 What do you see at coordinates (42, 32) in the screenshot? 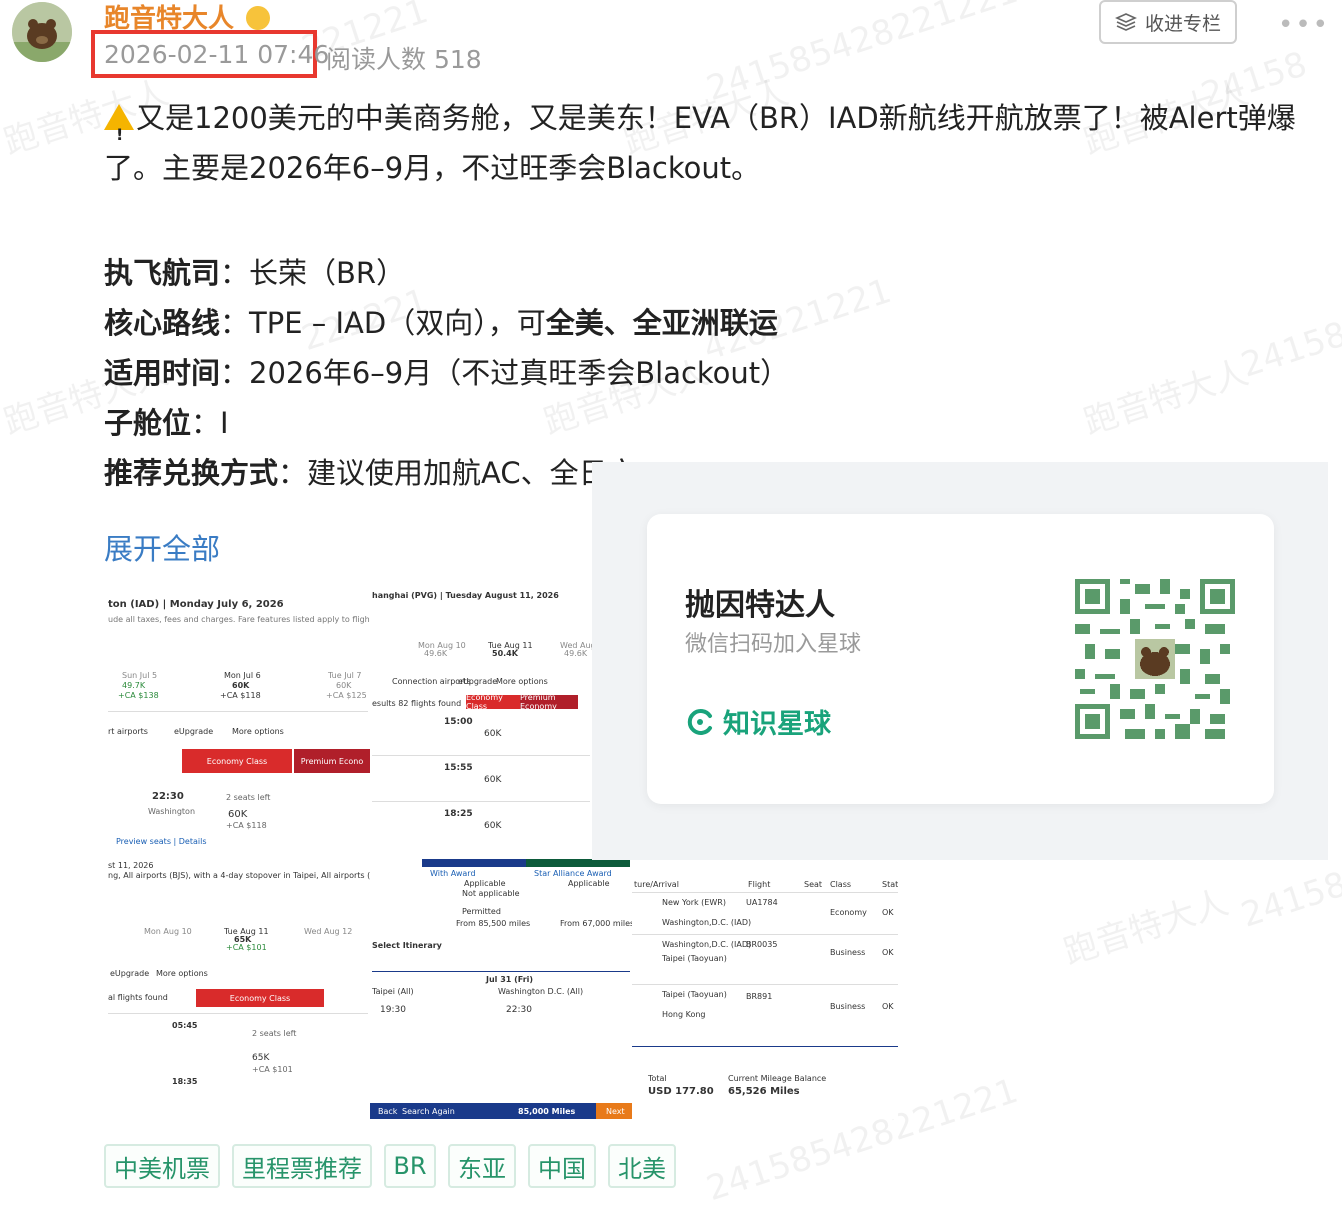
I see `avatar` at bounding box center [42, 32].